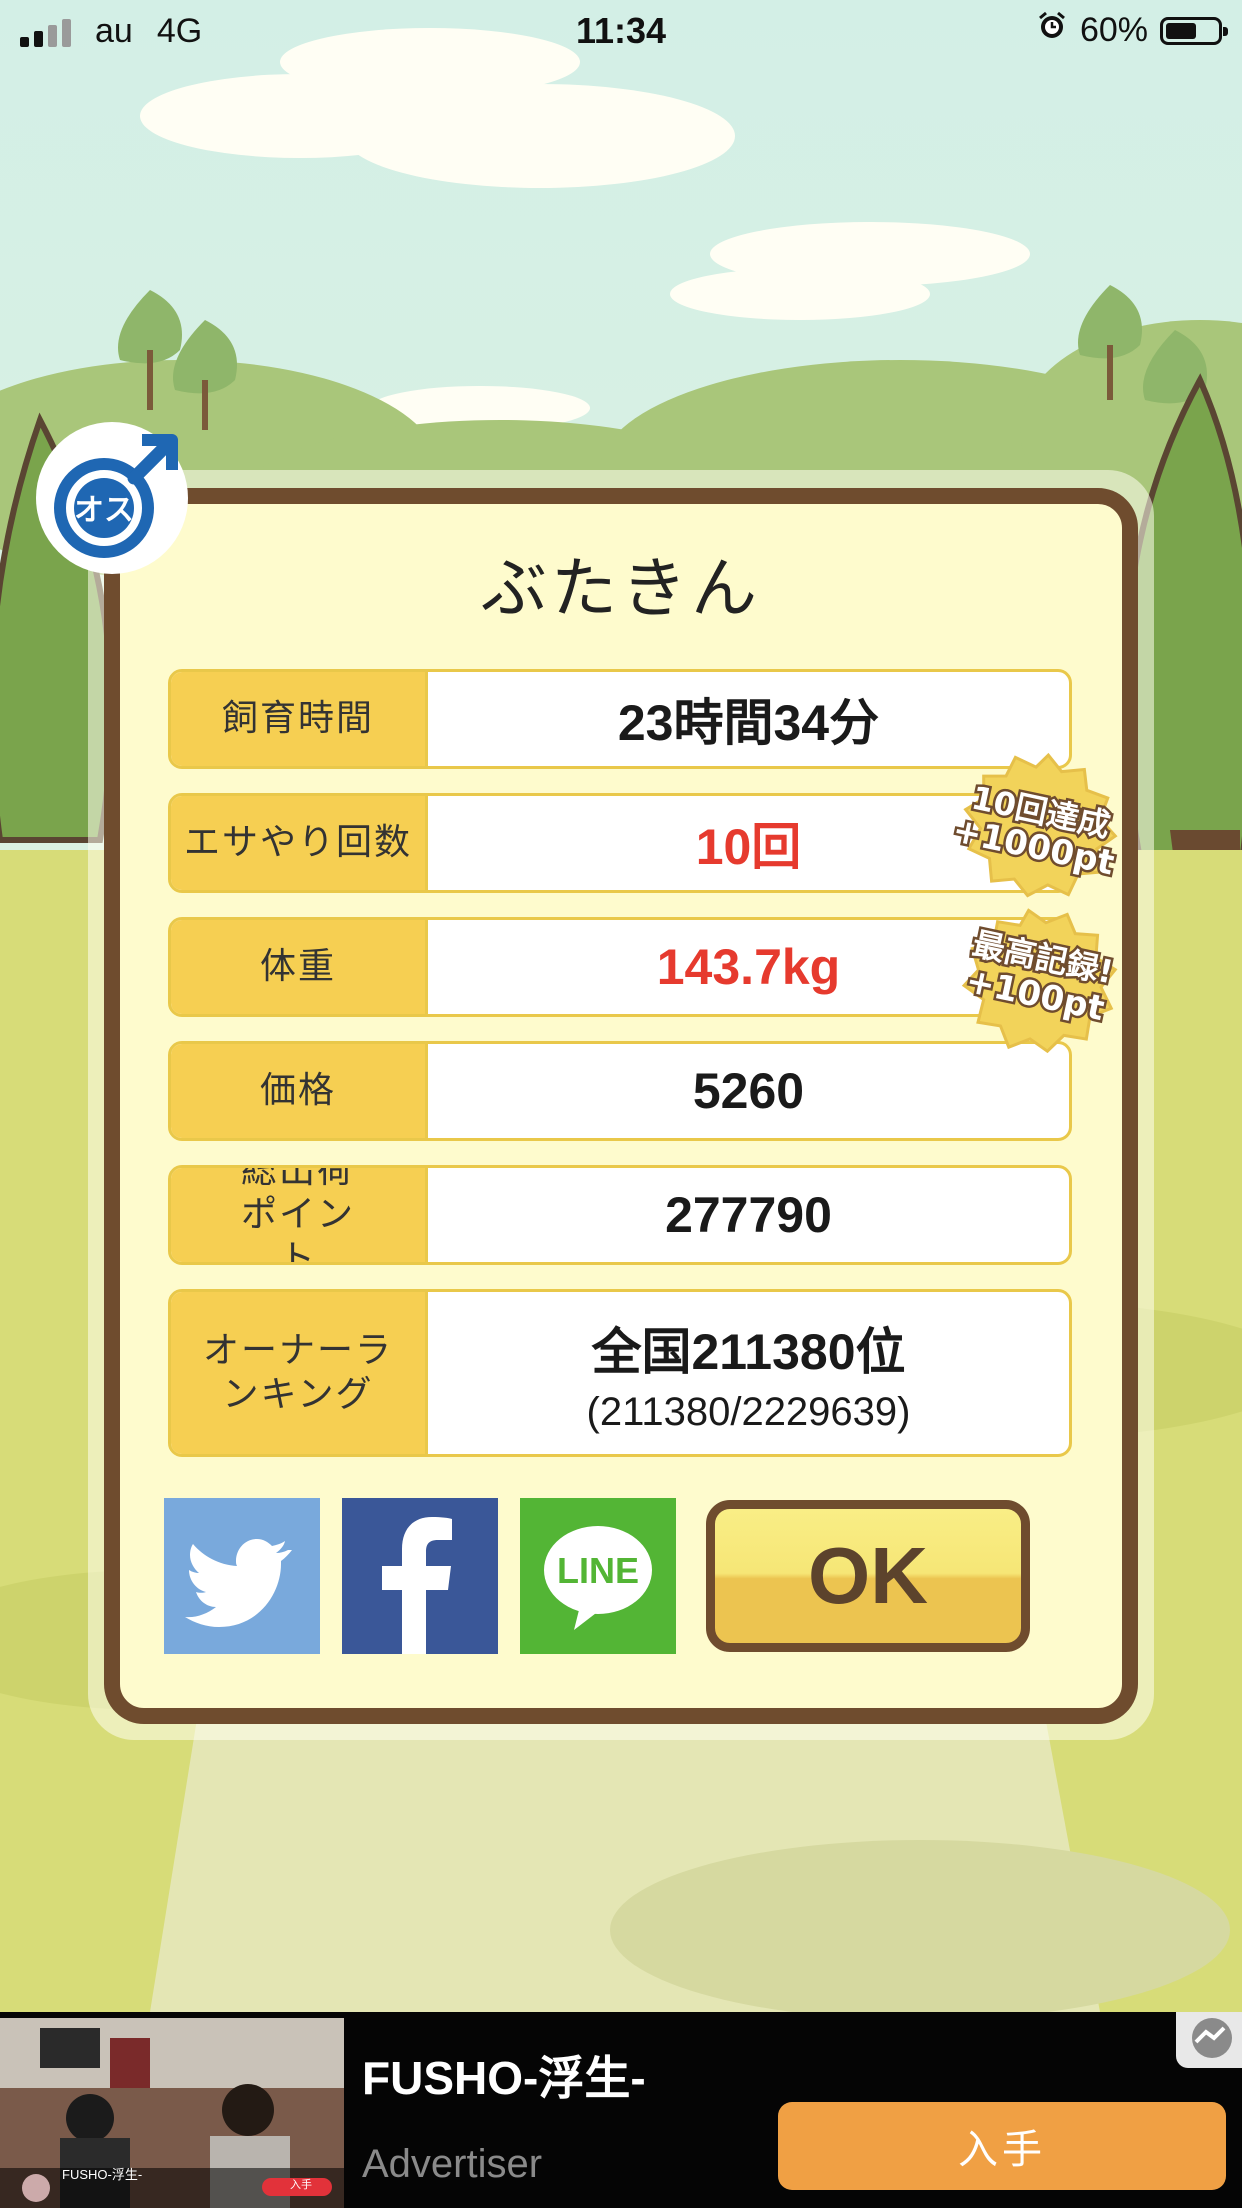 The width and height of the screenshot is (1242, 2208). I want to click on ranking-value: 全国211380位, so click(748, 1351).